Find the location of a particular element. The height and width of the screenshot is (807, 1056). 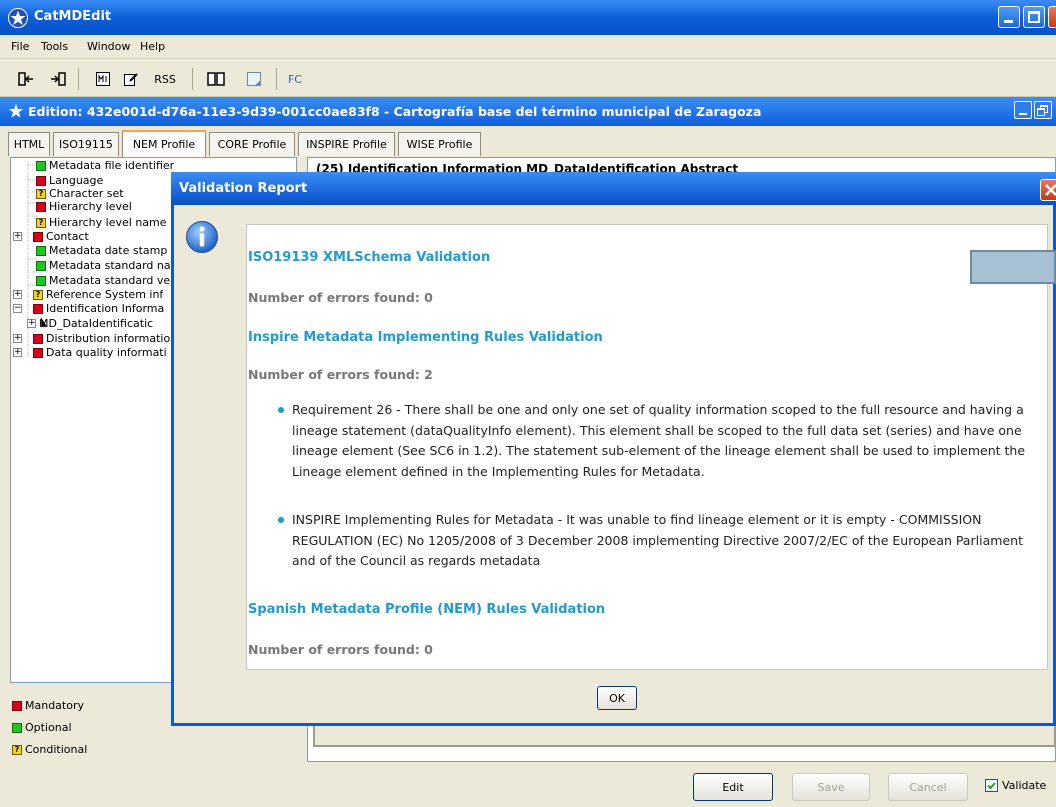

metadata-icon is located at coordinates (103, 79).